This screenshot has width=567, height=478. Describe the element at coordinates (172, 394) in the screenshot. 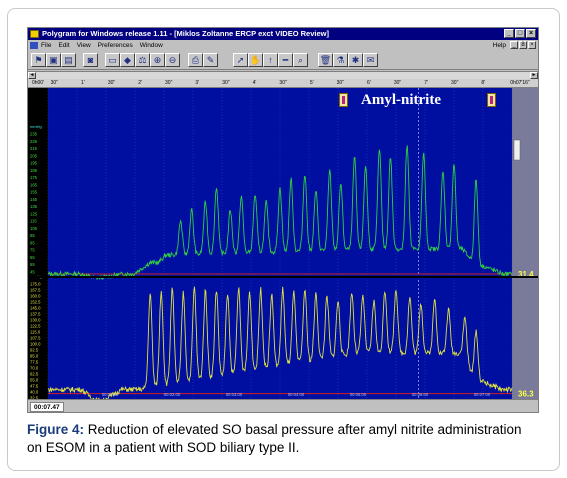

I see `x-tick-label: 00:02:00` at that location.